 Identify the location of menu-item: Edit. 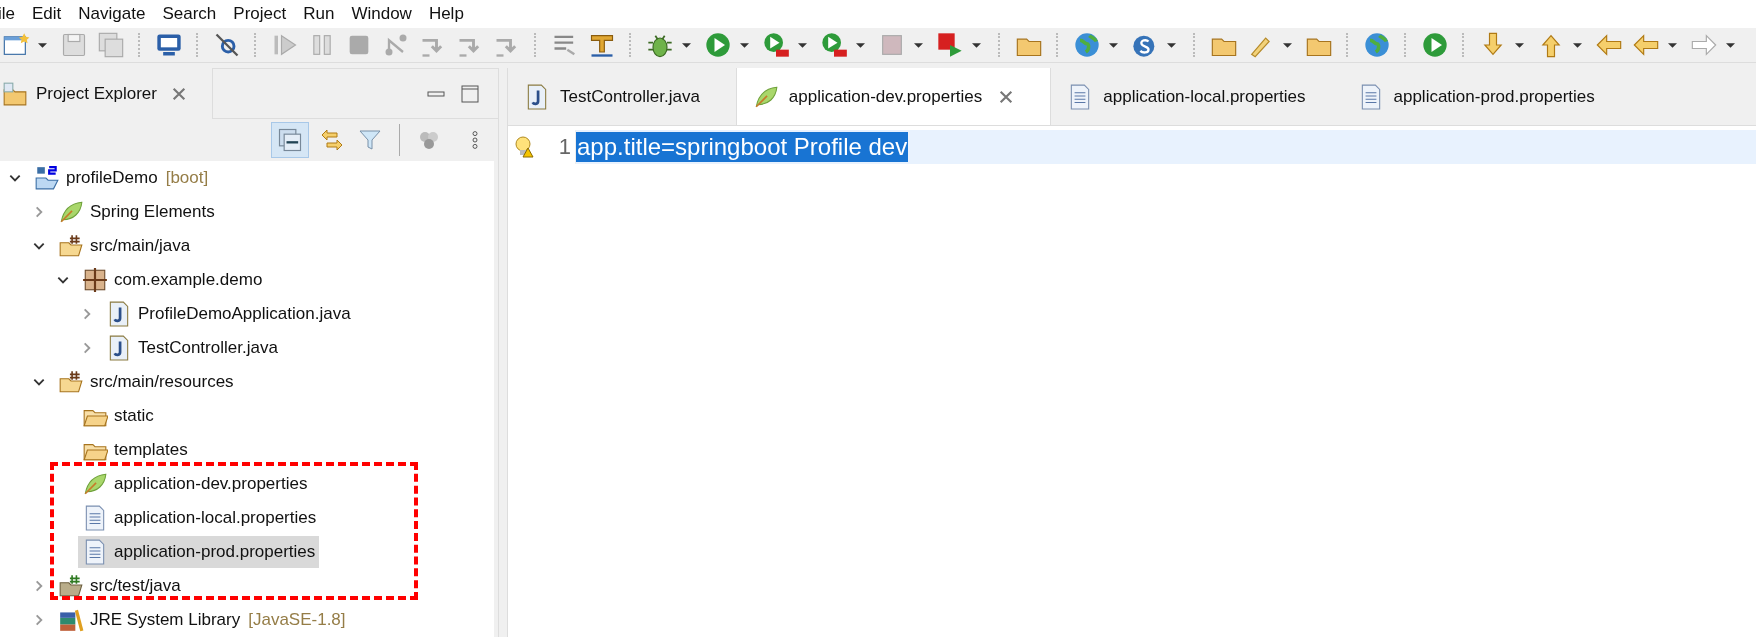
(47, 14).